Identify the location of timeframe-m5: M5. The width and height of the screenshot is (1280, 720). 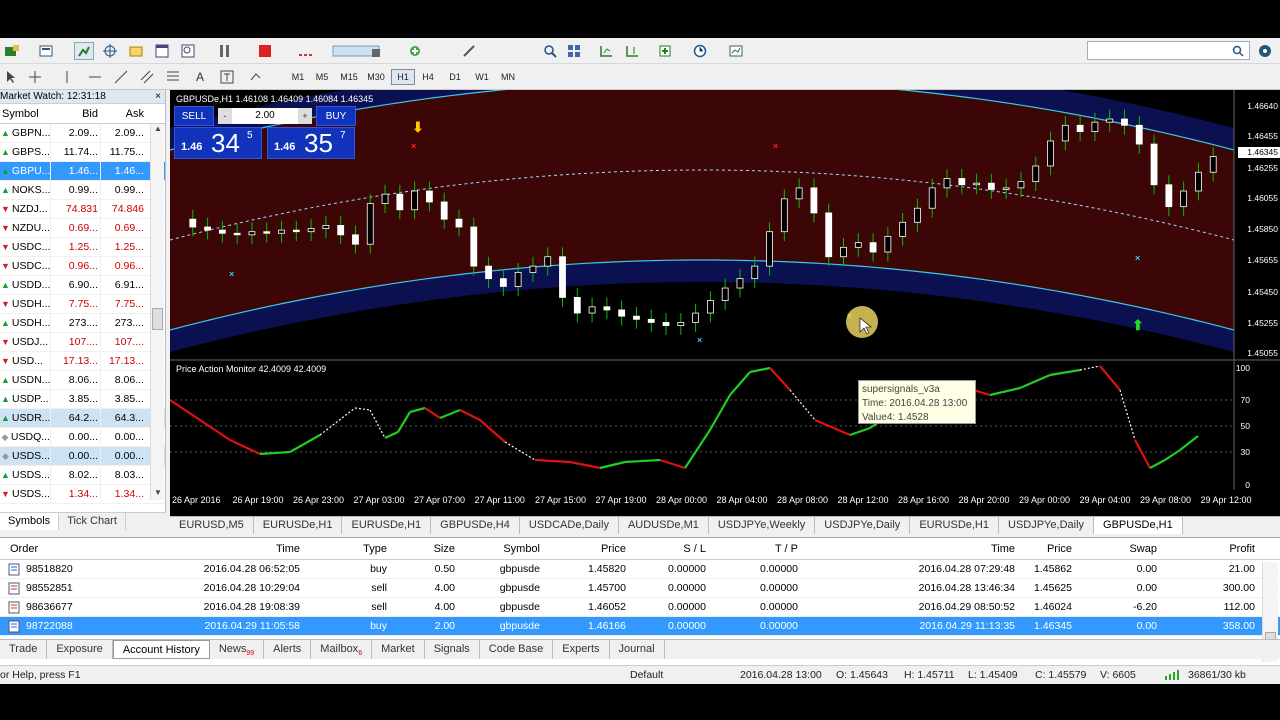
(322, 77).